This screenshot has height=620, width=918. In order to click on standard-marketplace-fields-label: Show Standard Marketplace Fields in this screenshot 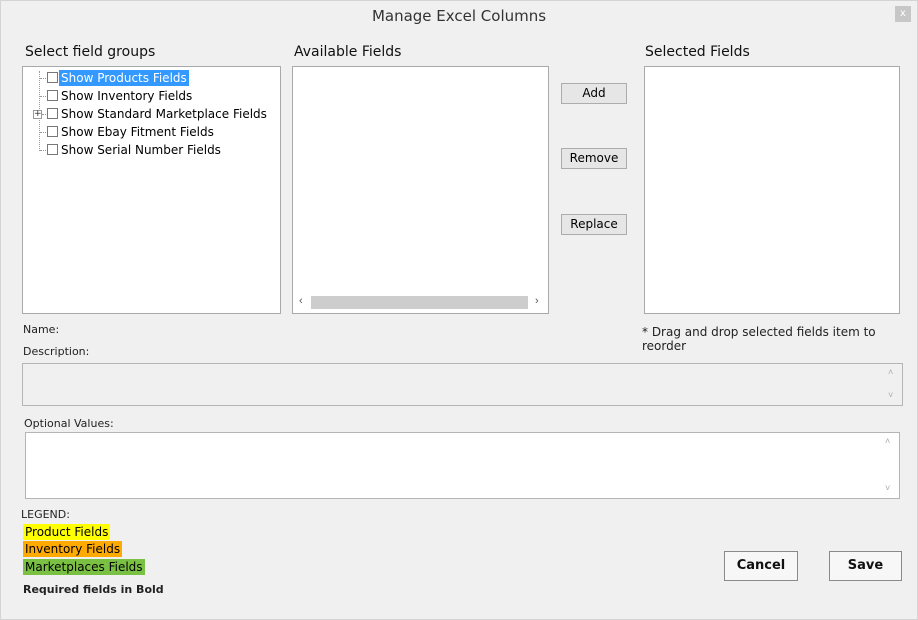, I will do `click(164, 114)`.